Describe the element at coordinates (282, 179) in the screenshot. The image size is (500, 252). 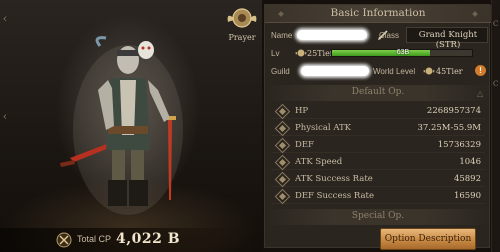
I see `atk-success-rate-icon` at that location.